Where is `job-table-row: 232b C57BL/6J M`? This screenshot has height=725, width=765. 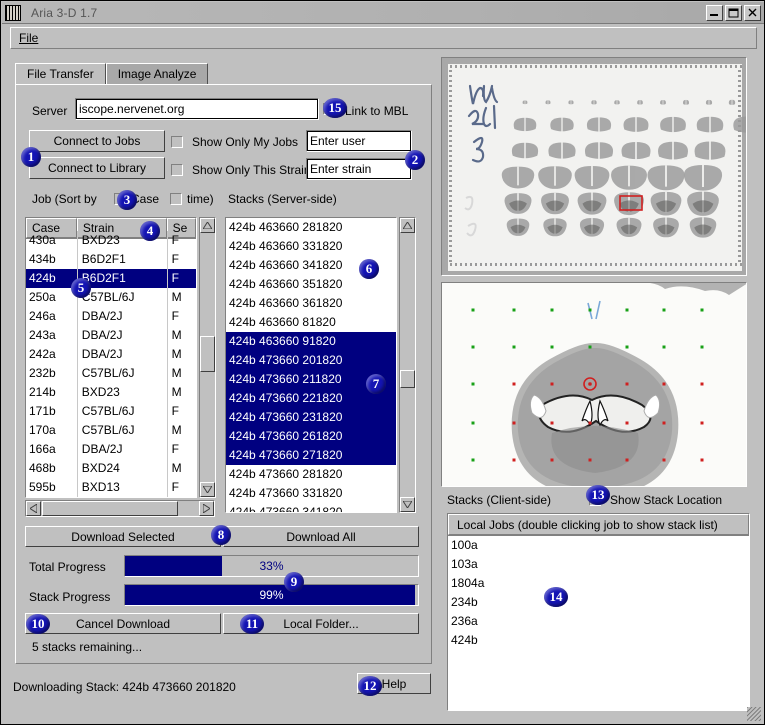
job-table-row: 232b C57BL/6J M is located at coordinates (111, 373).